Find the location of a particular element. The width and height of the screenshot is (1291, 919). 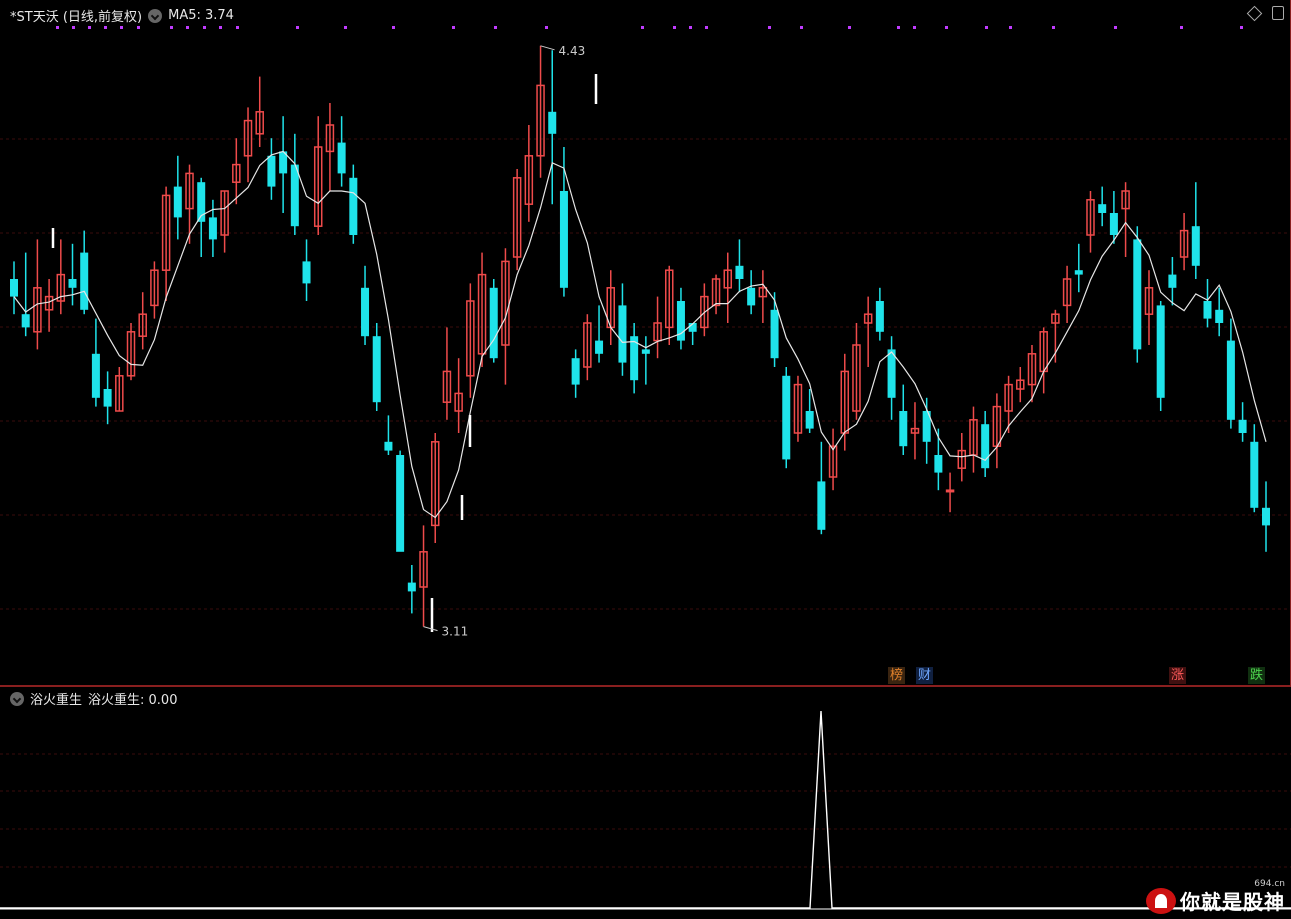

low-arrow is located at coordinates (430, 629).